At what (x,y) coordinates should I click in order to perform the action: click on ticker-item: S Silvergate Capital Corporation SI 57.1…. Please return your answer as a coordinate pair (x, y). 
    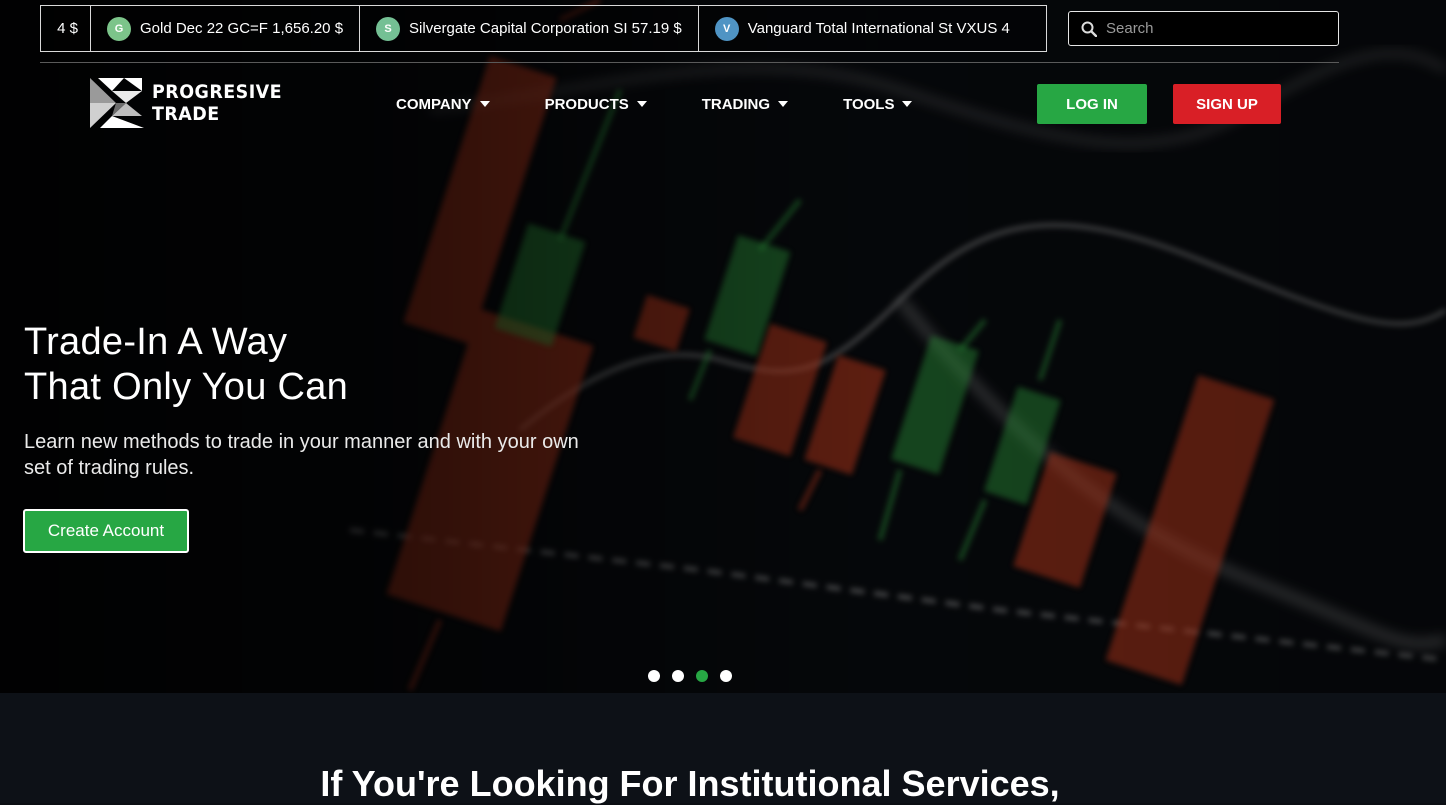
    Looking at the image, I should click on (529, 28).